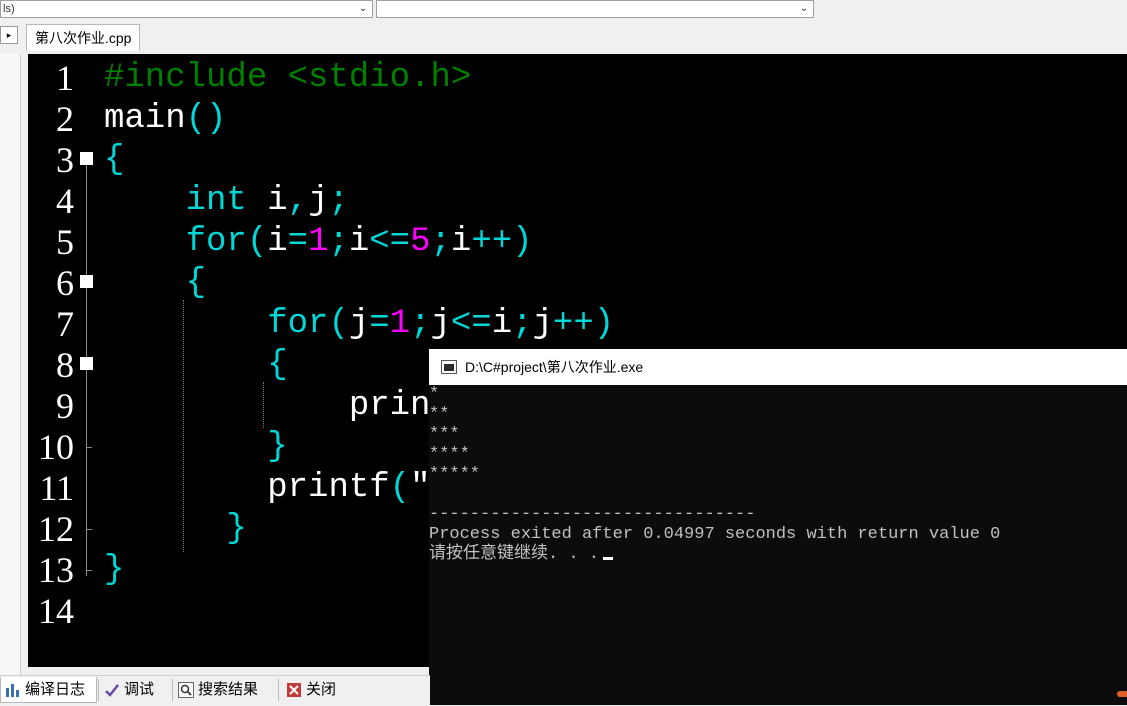  I want to click on tab-search-results-label: 搜索结果, so click(228, 689).